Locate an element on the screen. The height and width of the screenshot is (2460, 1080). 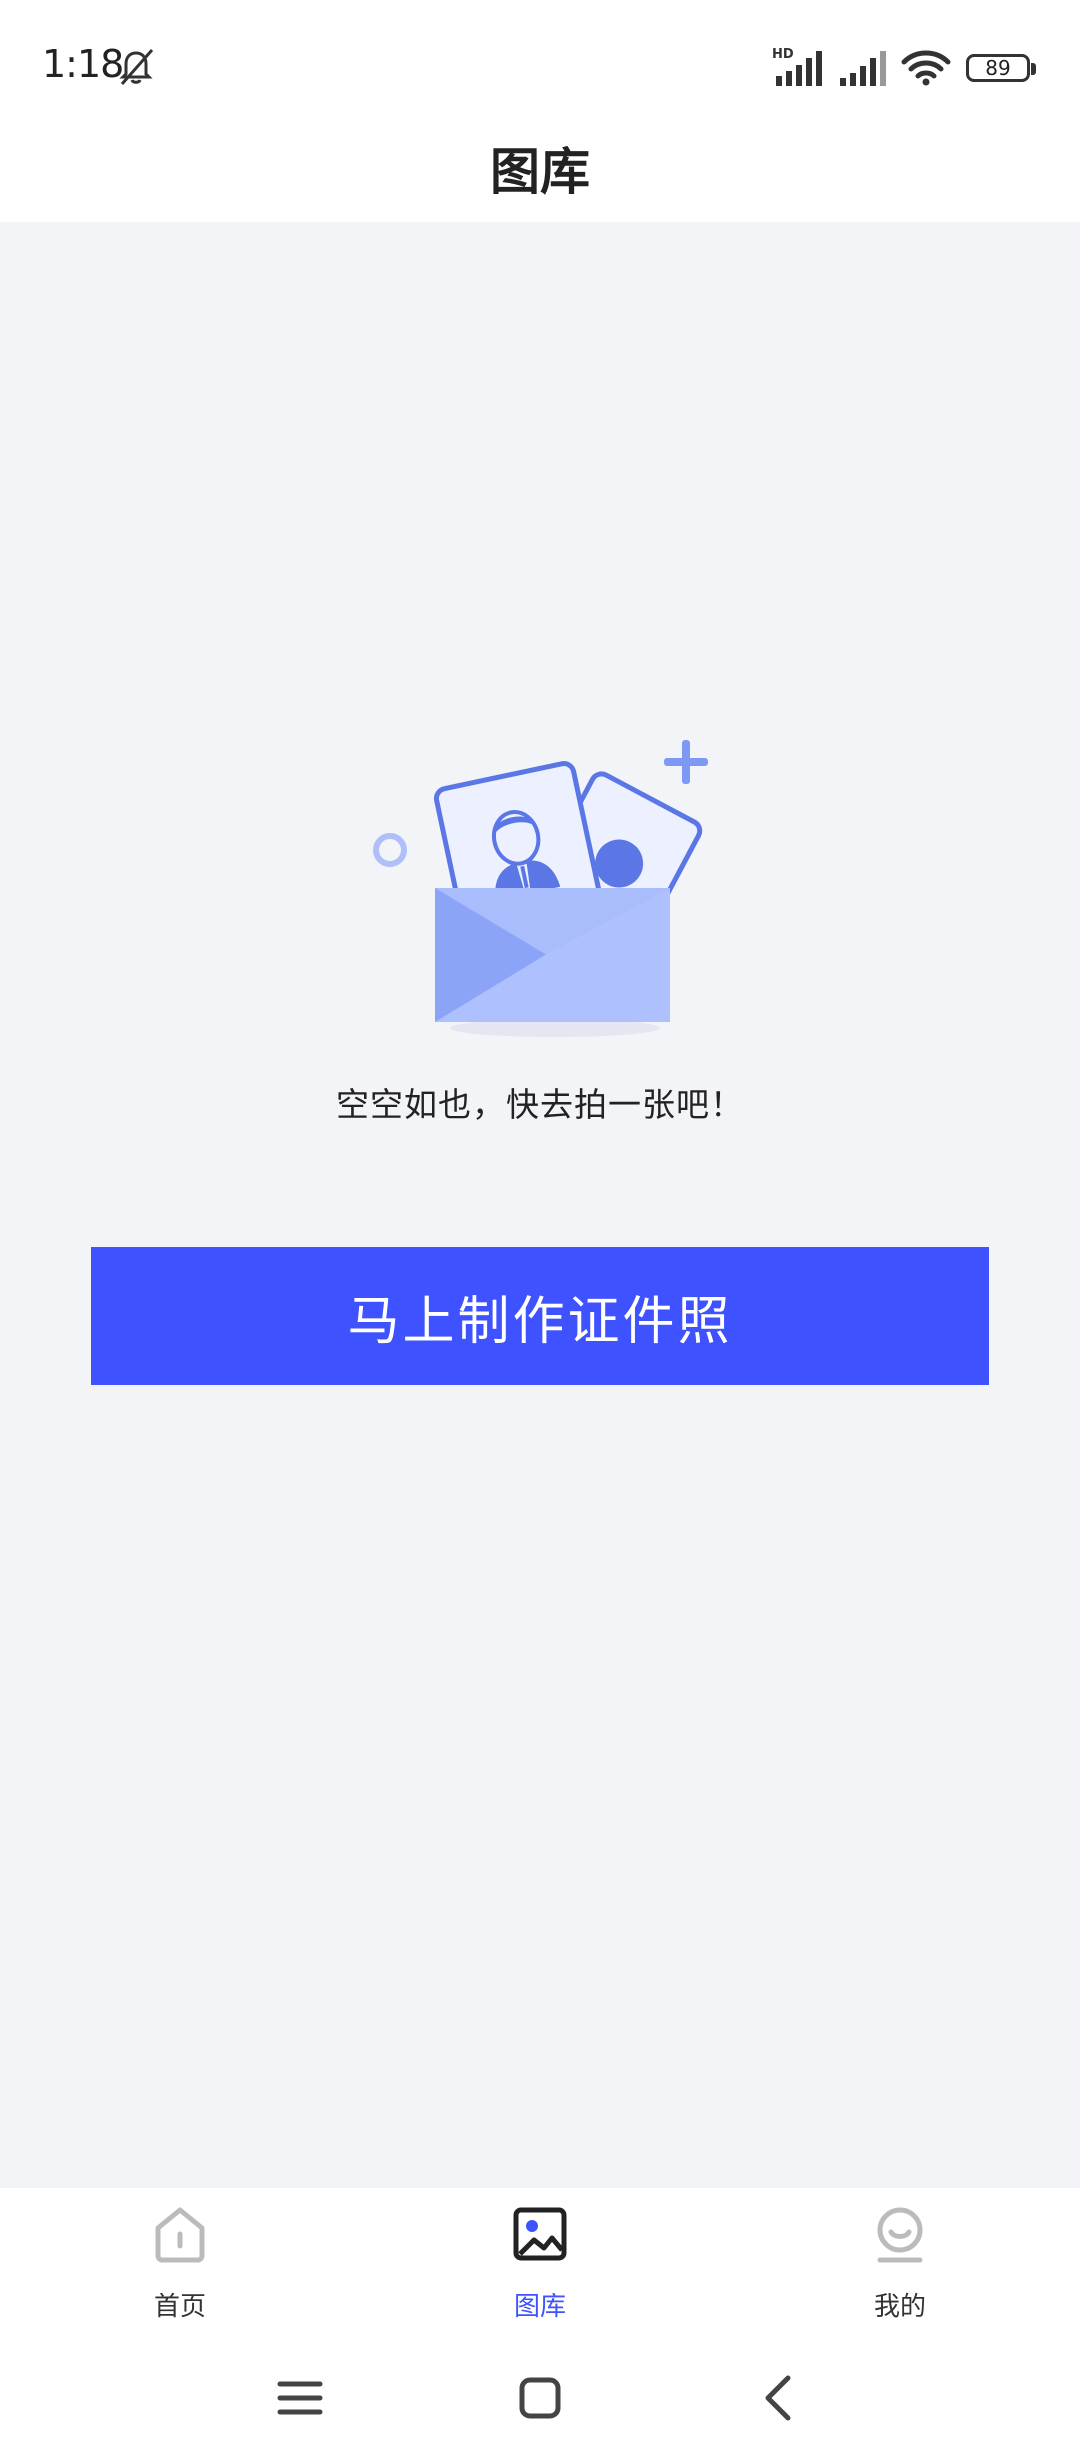
battery-indicator: 89 is located at coordinates (998, 68).